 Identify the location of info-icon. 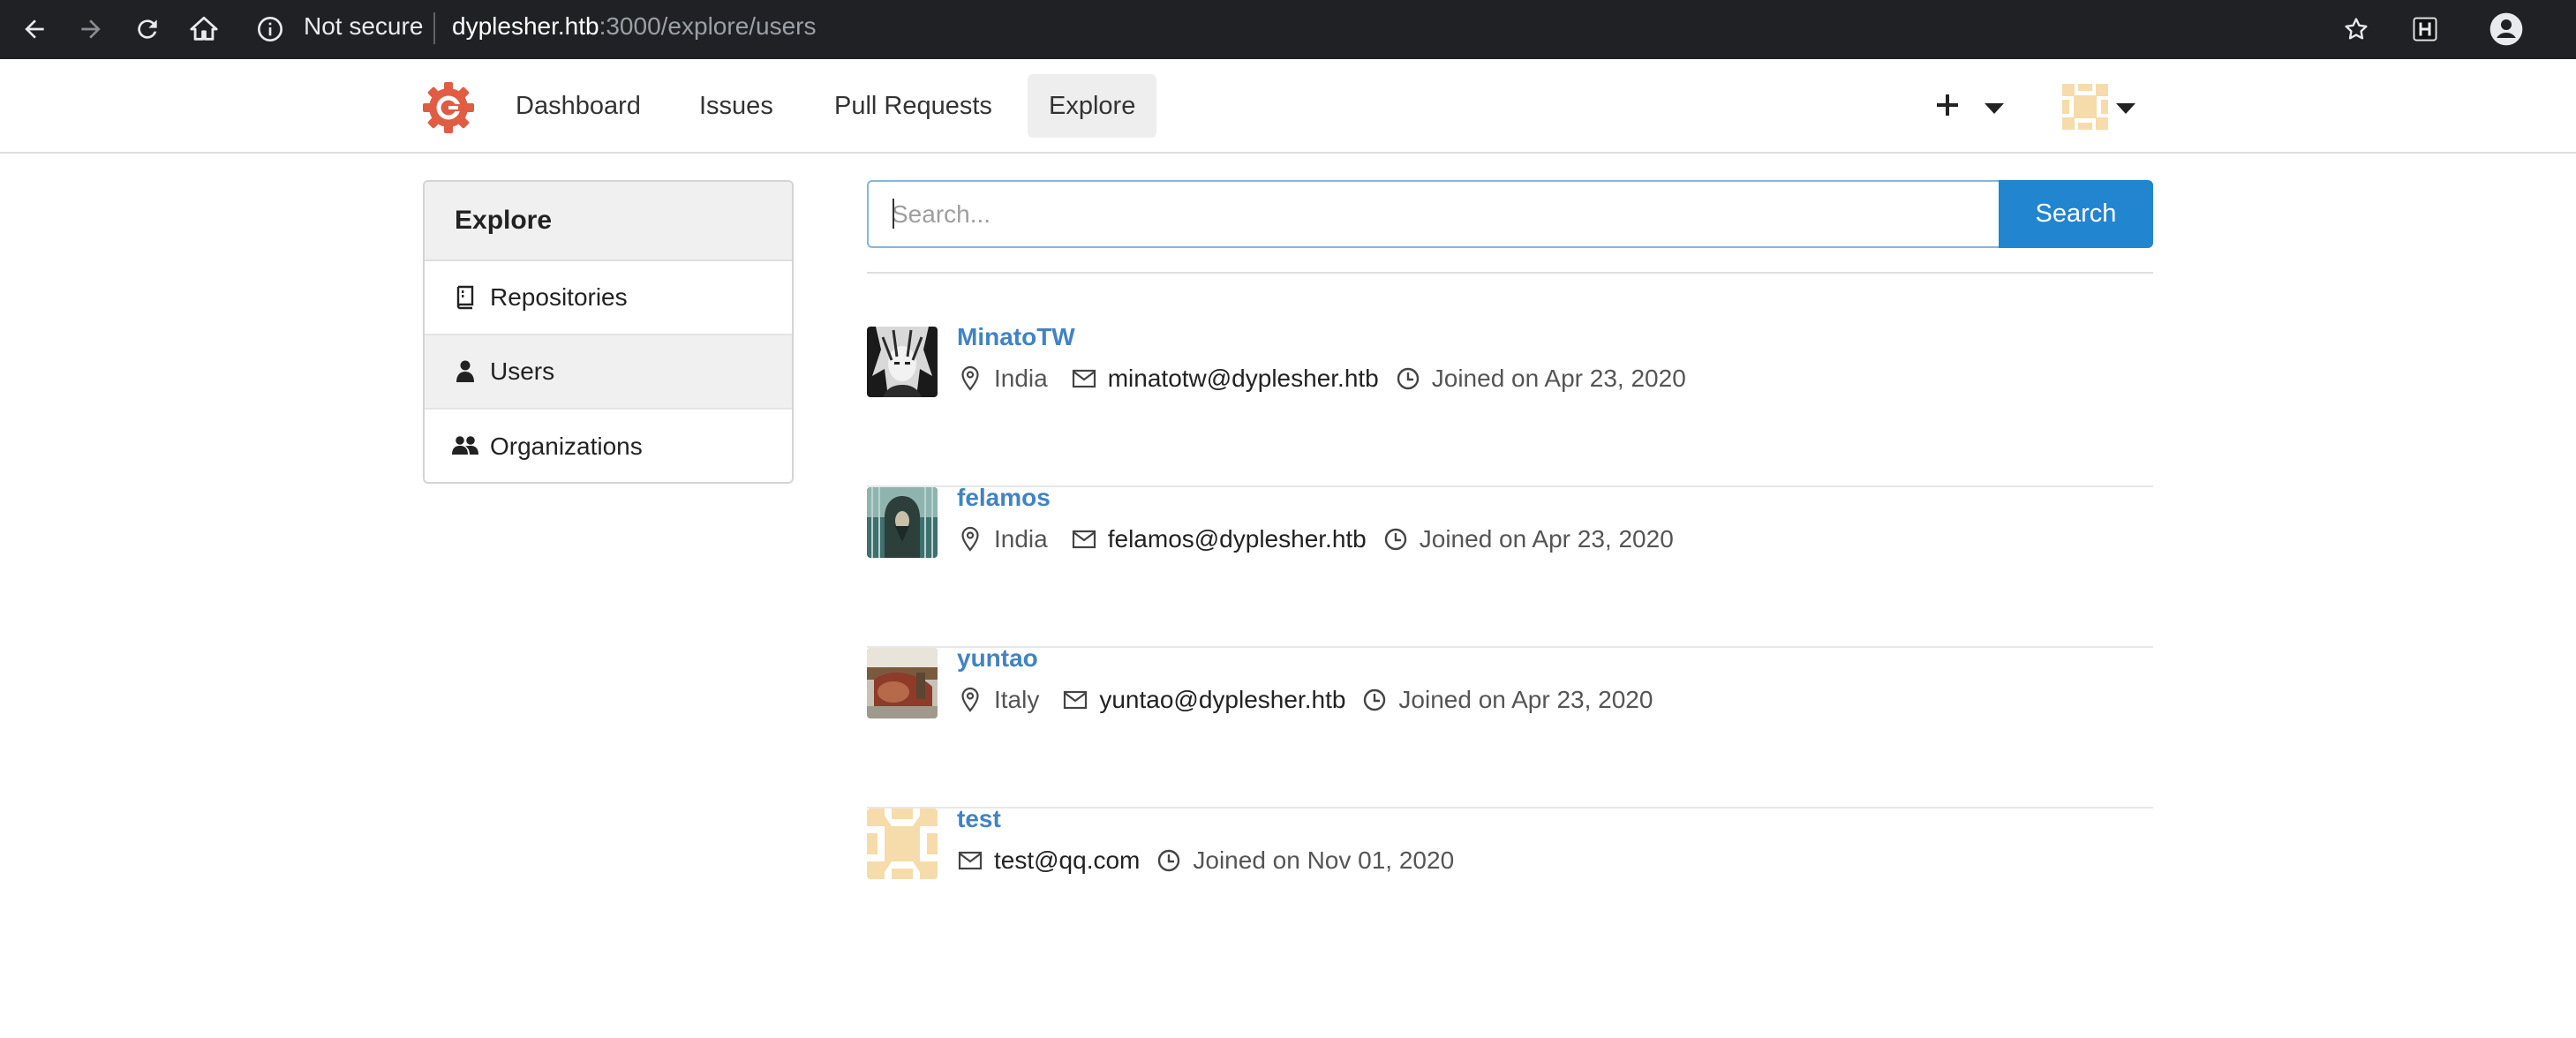
(270, 29).